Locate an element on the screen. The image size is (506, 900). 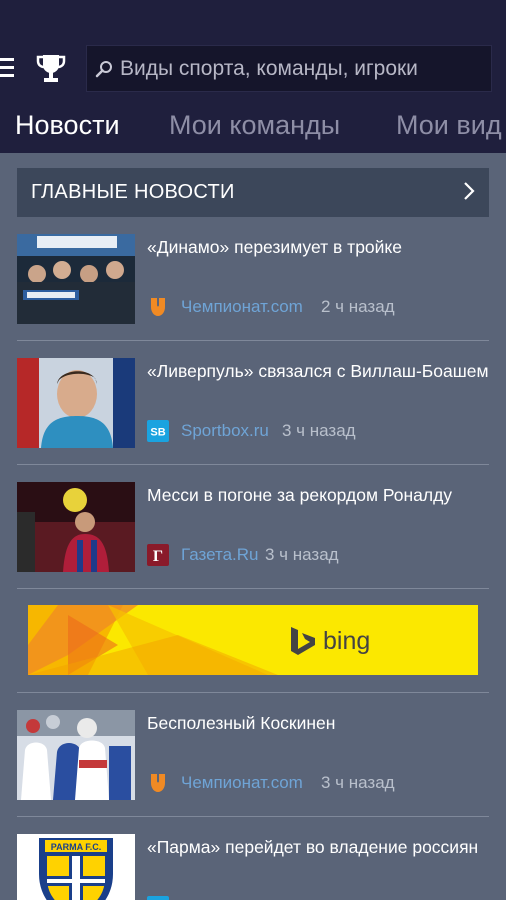
tab-my-teams: Мои команды is located at coordinates (254, 125).